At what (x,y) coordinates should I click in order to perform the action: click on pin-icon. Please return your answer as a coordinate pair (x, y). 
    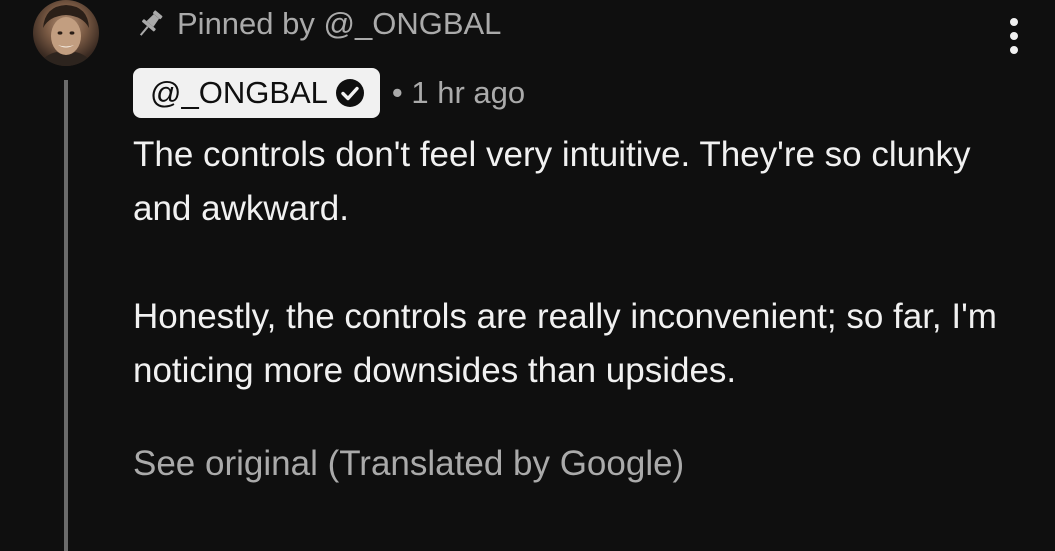
    Looking at the image, I should click on (150, 24).